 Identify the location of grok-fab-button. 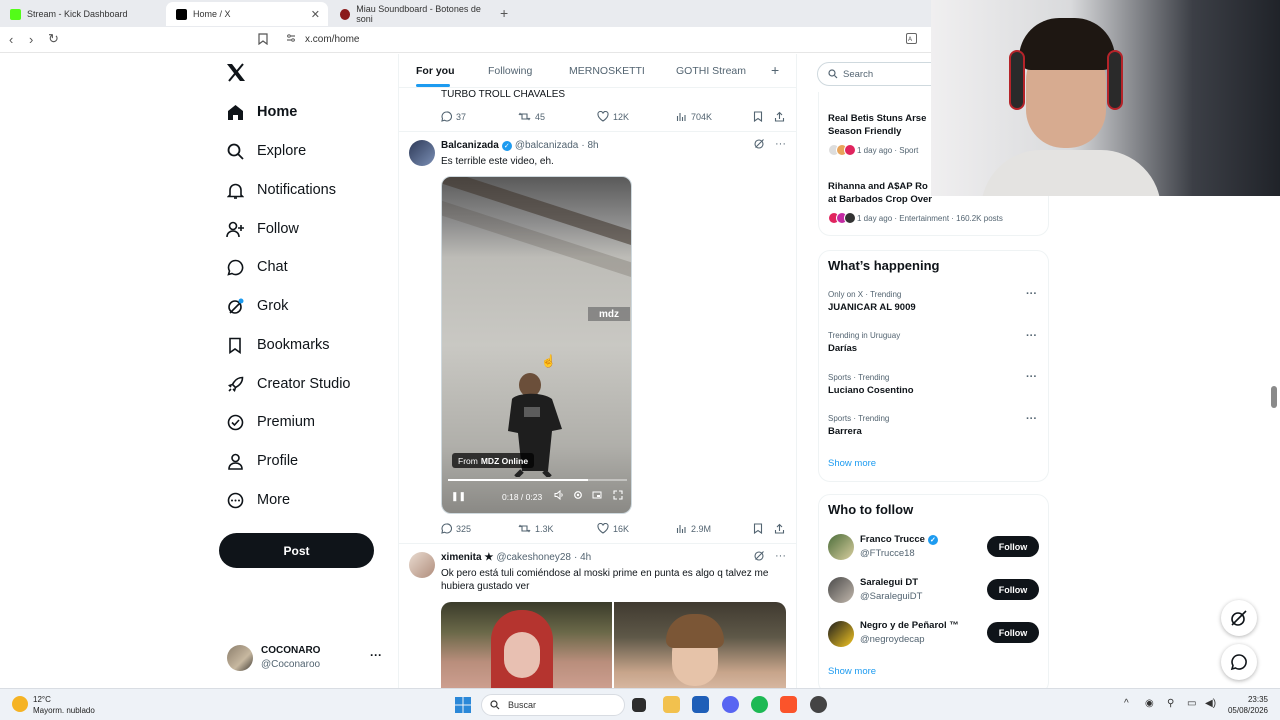
(1239, 618).